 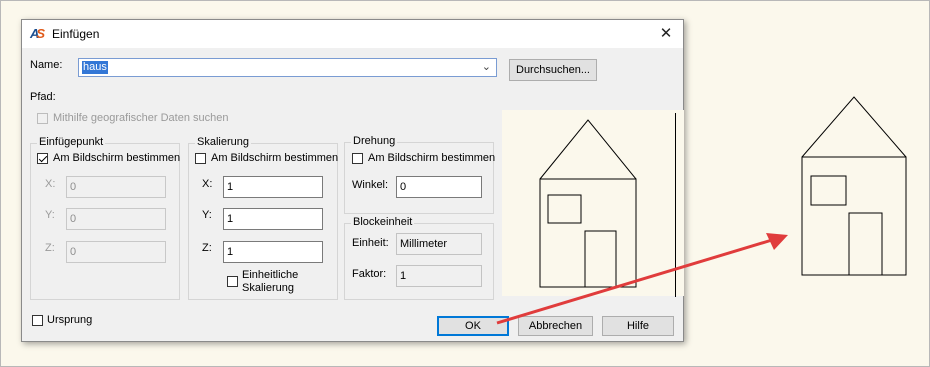 I want to click on rotation-onscreen-checkbox, so click(x=357, y=158).